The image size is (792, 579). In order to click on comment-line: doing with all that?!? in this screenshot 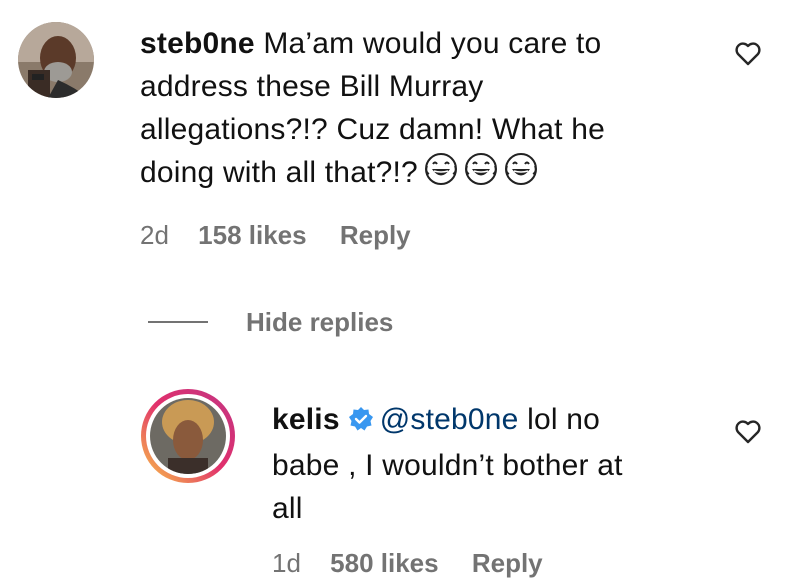, I will do `click(430, 174)`.